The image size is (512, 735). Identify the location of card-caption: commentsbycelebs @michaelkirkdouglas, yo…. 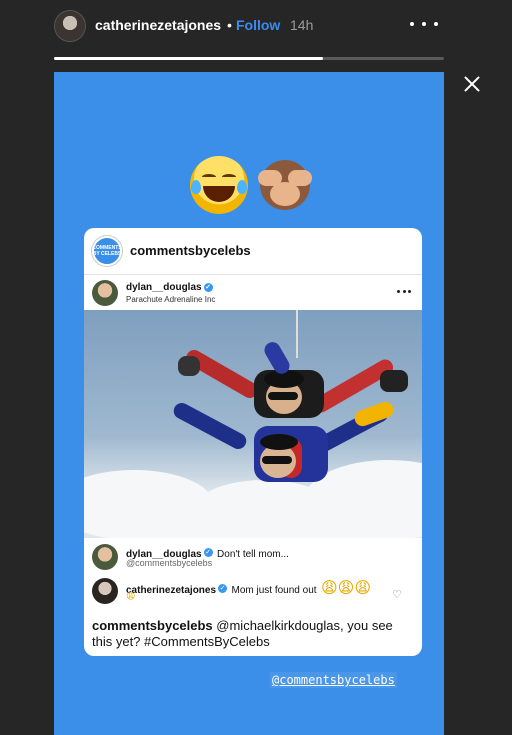
(242, 633).